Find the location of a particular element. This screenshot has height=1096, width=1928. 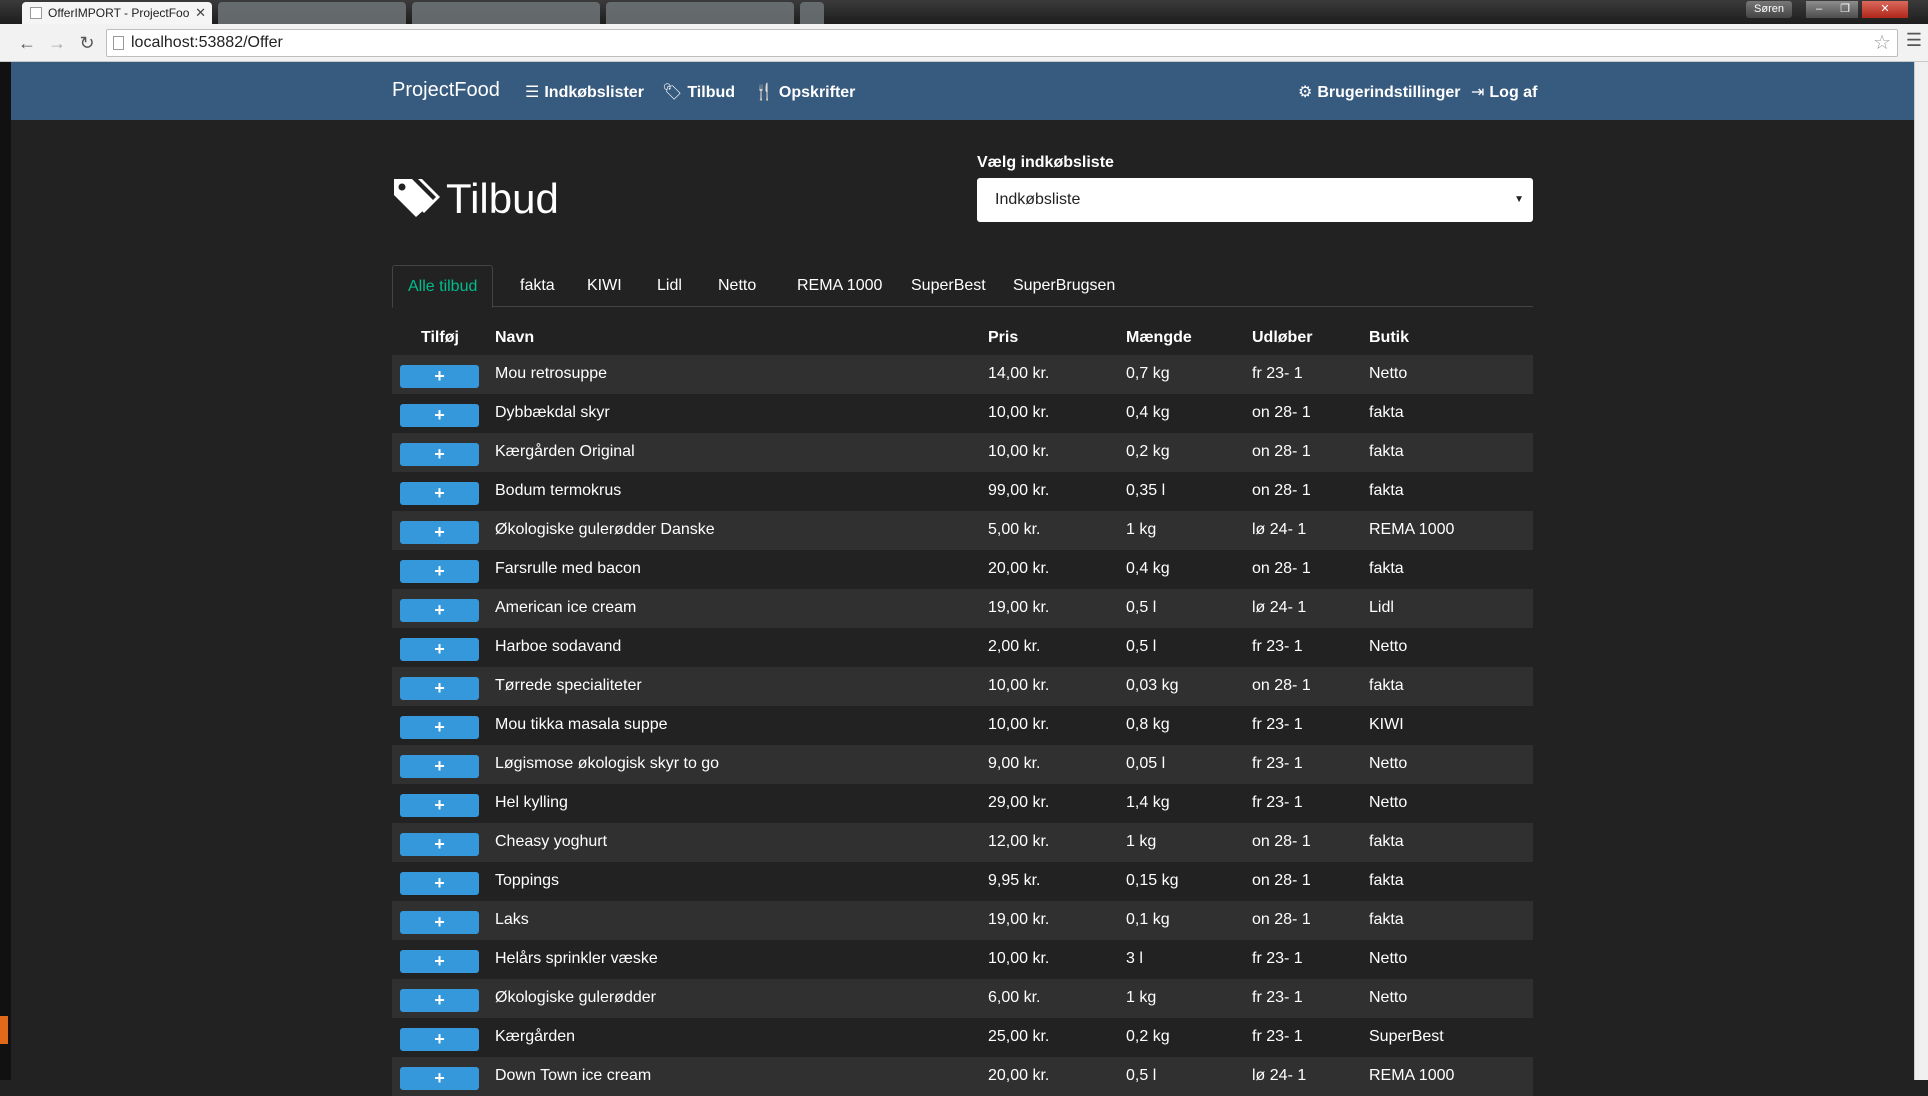

nav-link-tilbud: 🏷 Tilbud is located at coordinates (698, 92).